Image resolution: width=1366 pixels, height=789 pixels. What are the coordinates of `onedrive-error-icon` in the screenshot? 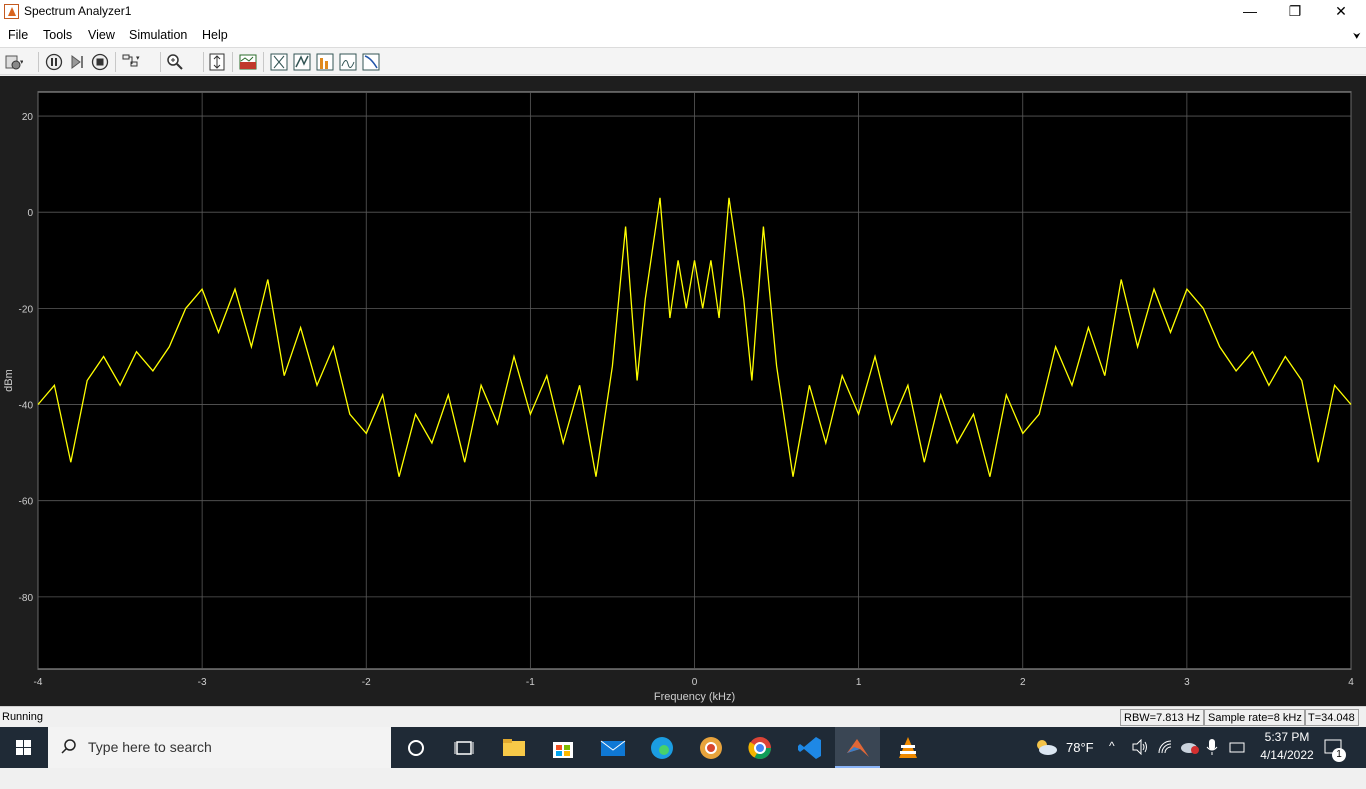 It's located at (1190, 747).